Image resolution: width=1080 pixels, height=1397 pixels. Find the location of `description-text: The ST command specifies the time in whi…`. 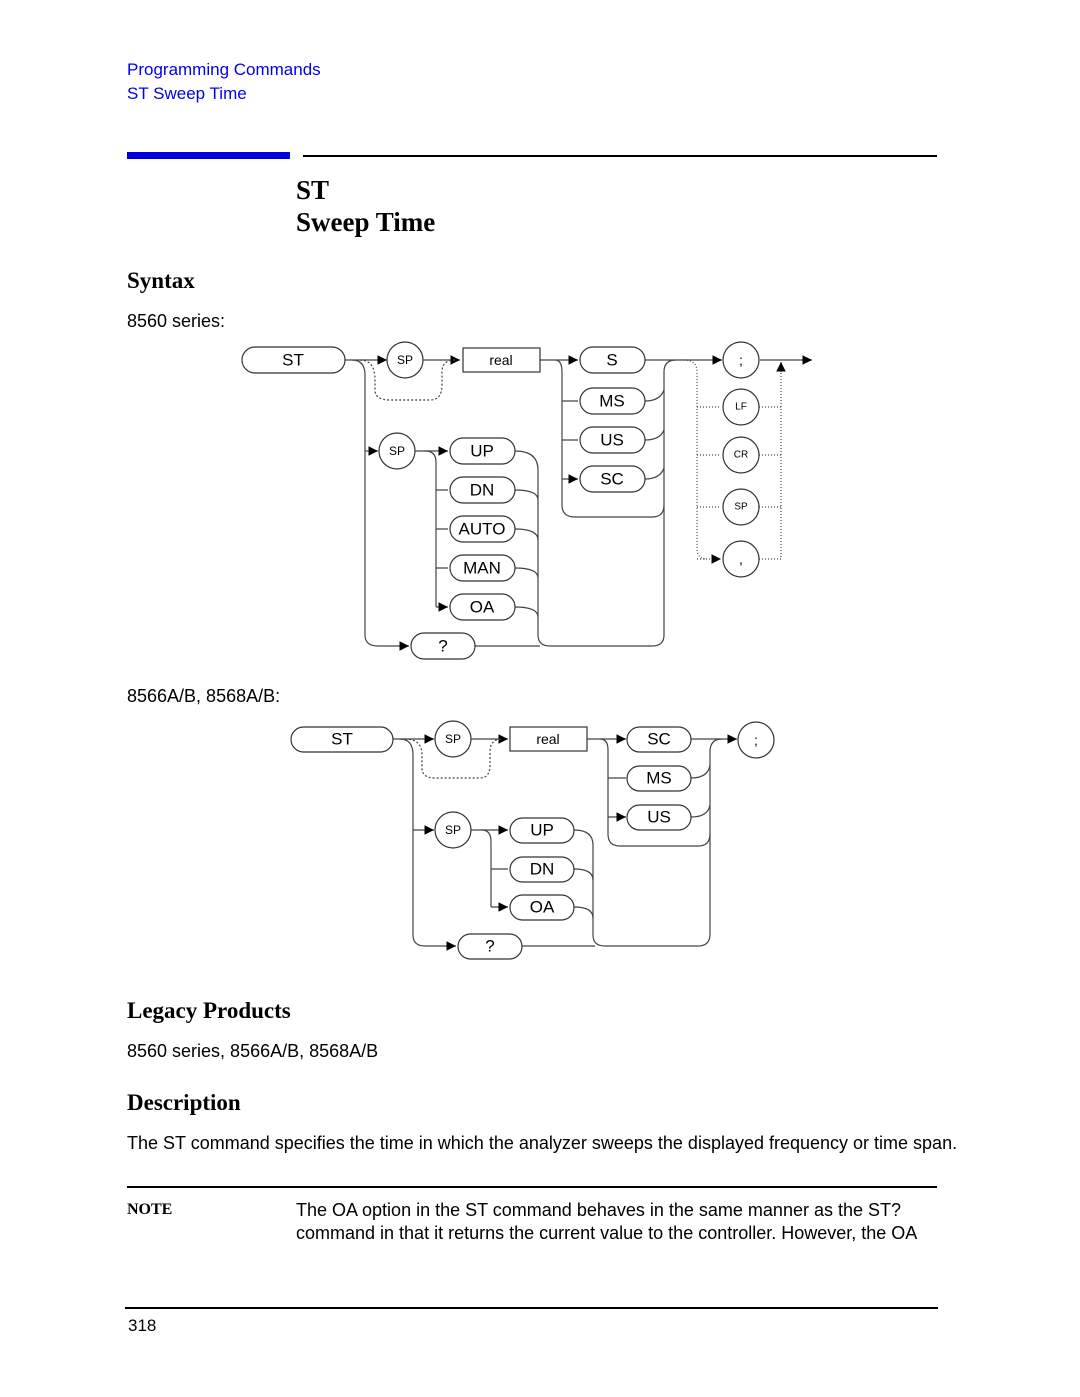

description-text: The ST command specifies the time in whi… is located at coordinates (542, 1143).